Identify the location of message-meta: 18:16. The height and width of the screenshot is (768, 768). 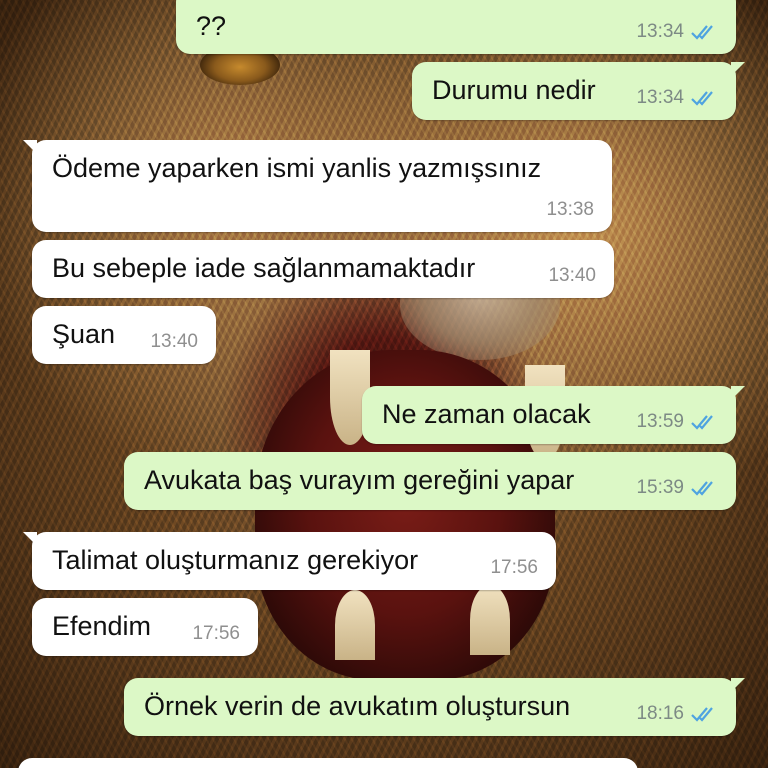
(677, 714).